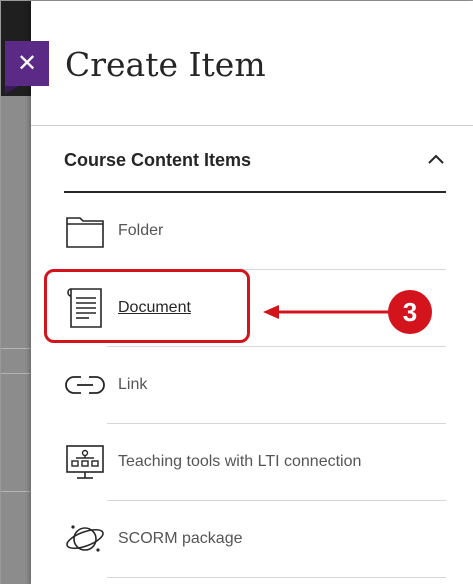 This screenshot has width=473, height=584. Describe the element at coordinates (436, 159) in the screenshot. I see `chevron-up-icon` at that location.